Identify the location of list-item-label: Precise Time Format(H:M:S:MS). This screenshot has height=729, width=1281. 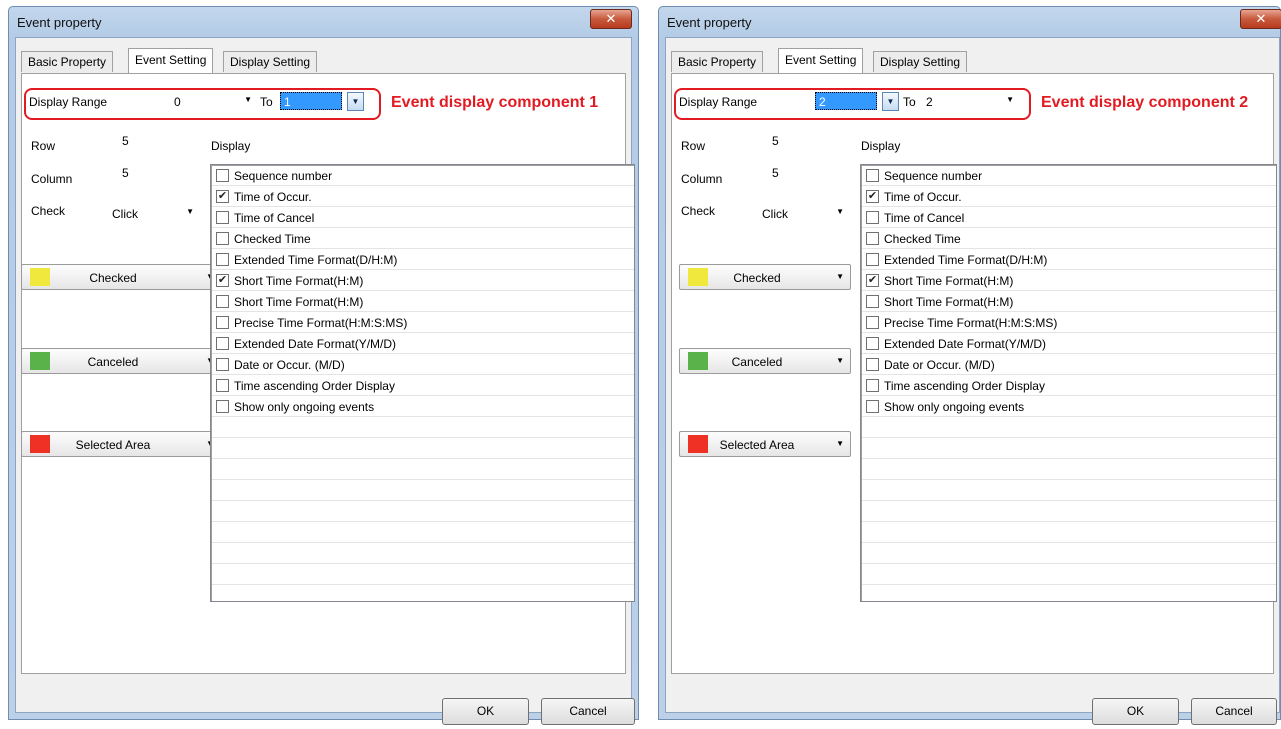
(971, 323).